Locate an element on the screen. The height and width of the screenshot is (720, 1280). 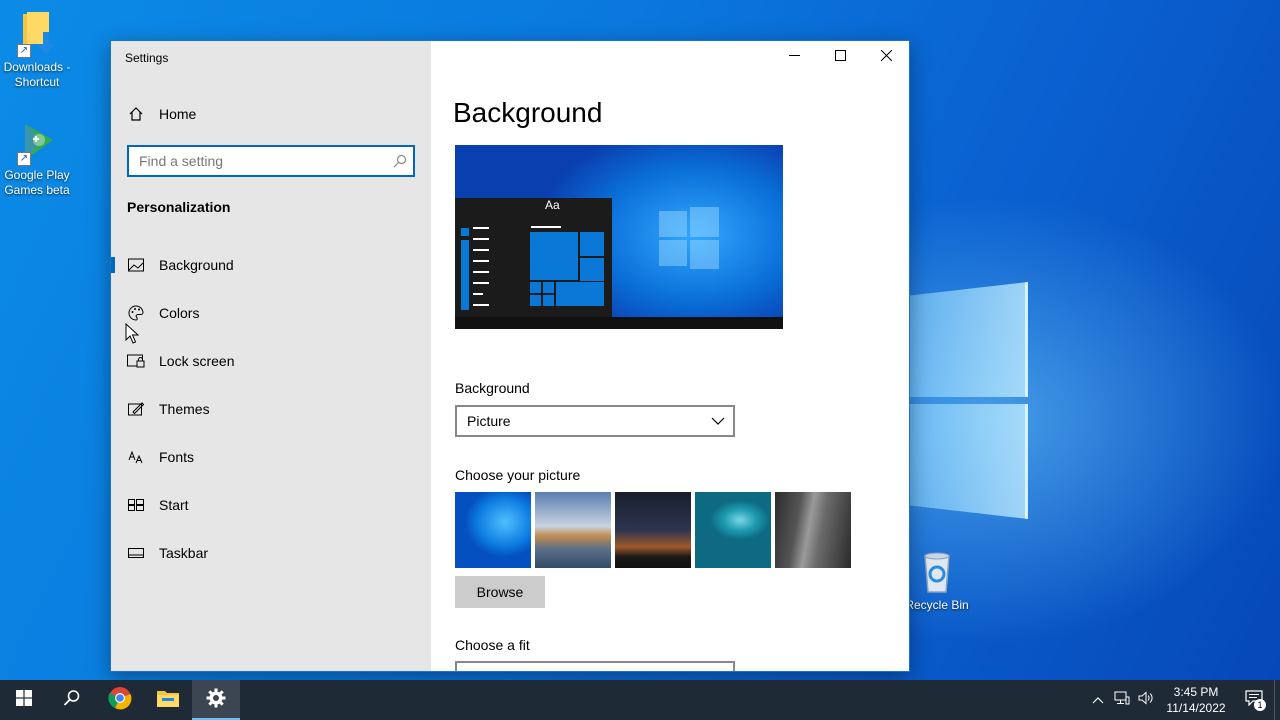
search-input is located at coordinates (271, 161).